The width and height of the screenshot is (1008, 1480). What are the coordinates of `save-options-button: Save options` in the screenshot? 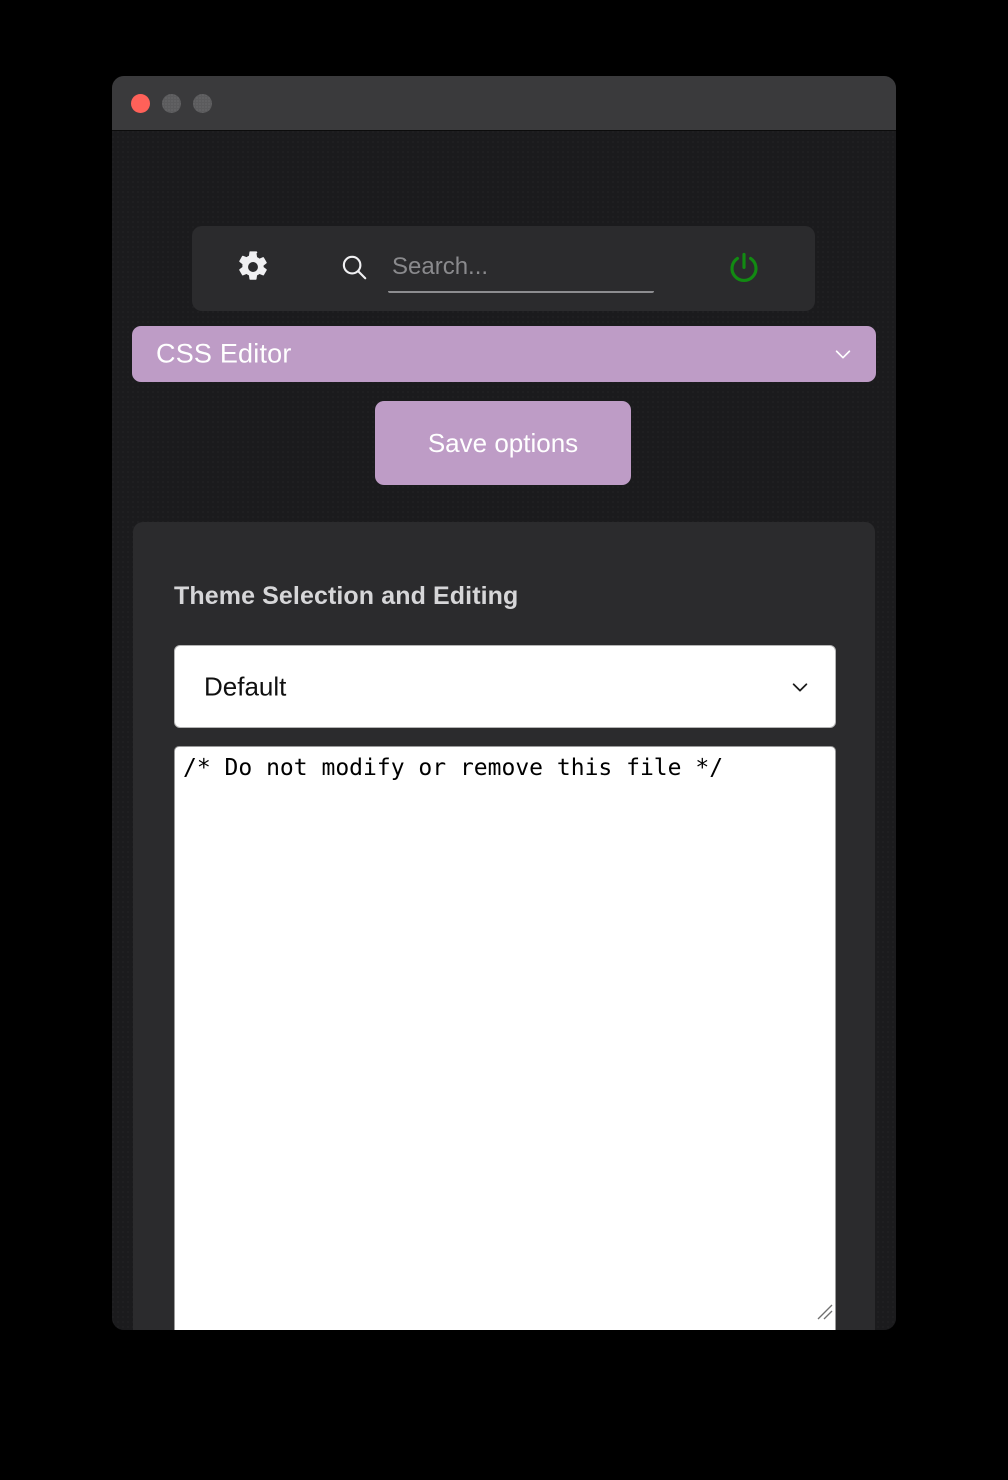 It's located at (503, 443).